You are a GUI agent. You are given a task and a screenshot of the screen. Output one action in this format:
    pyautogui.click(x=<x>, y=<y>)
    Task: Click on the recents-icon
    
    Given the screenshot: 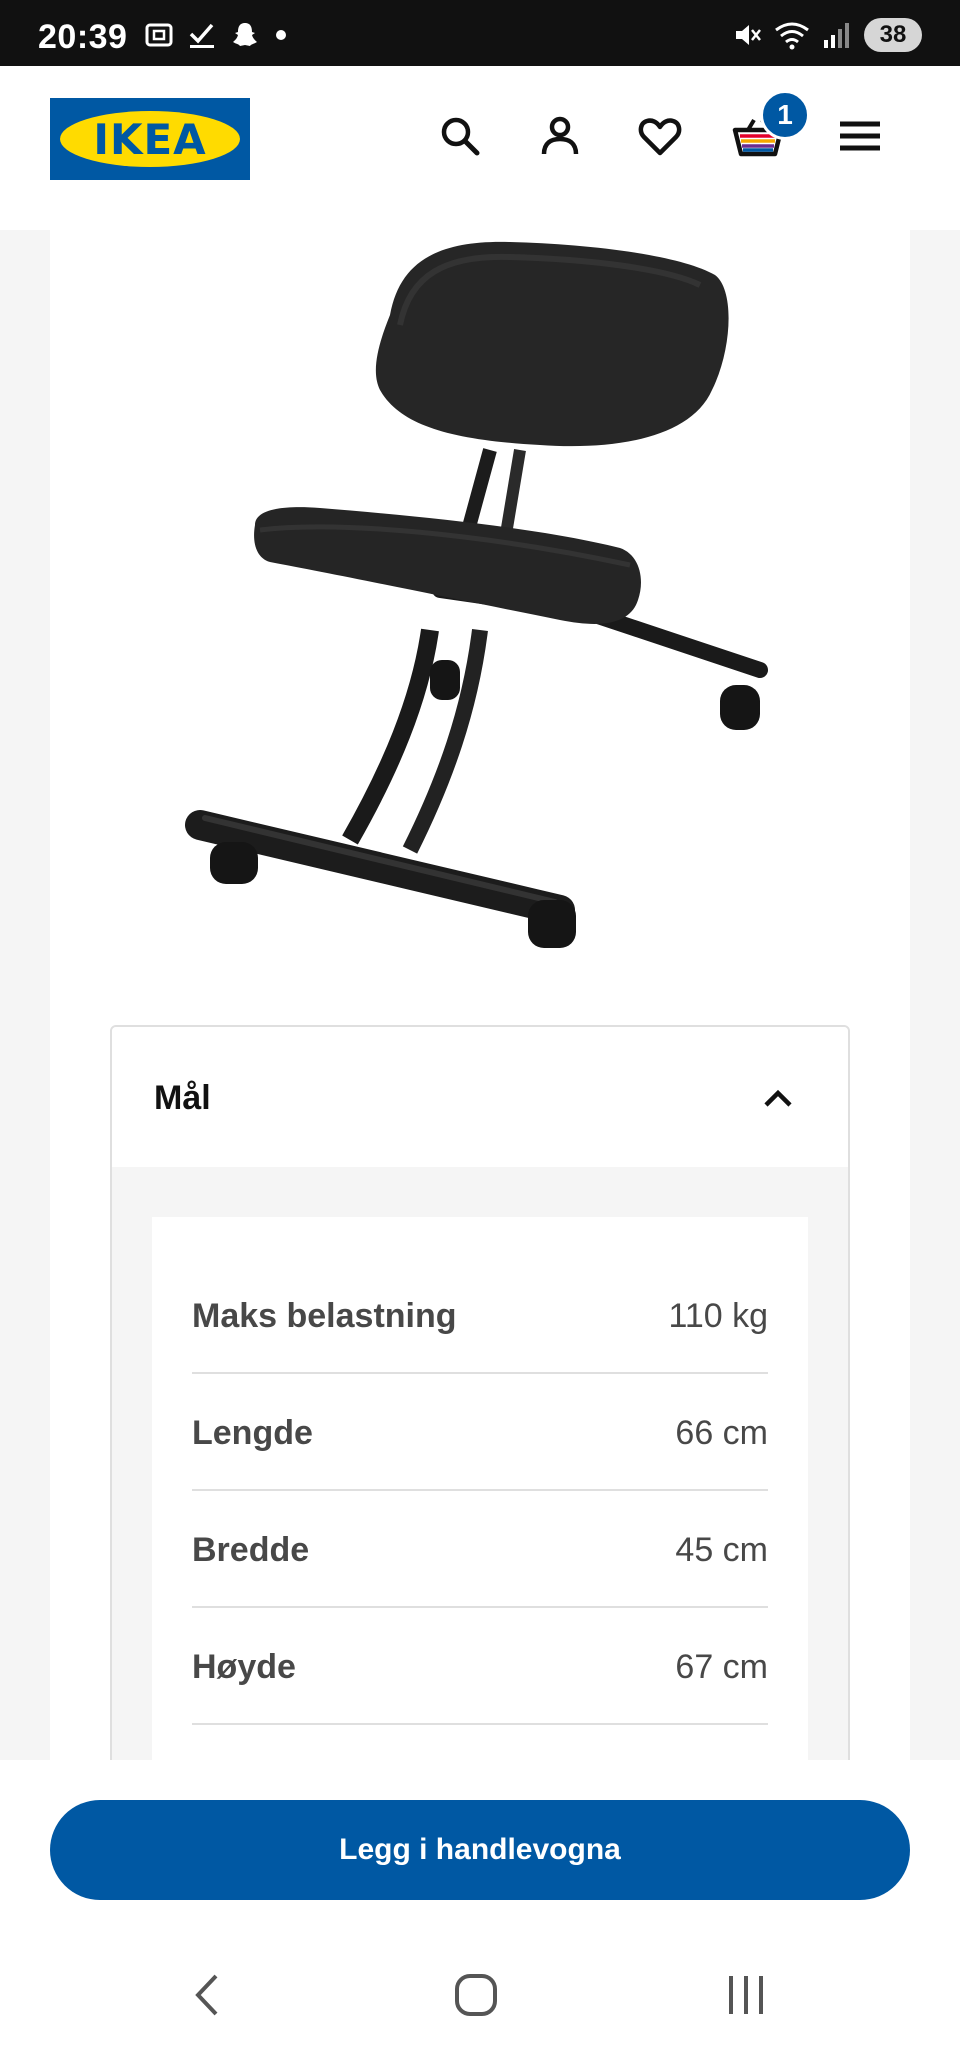 What is the action you would take?
    pyautogui.click(x=746, y=1995)
    